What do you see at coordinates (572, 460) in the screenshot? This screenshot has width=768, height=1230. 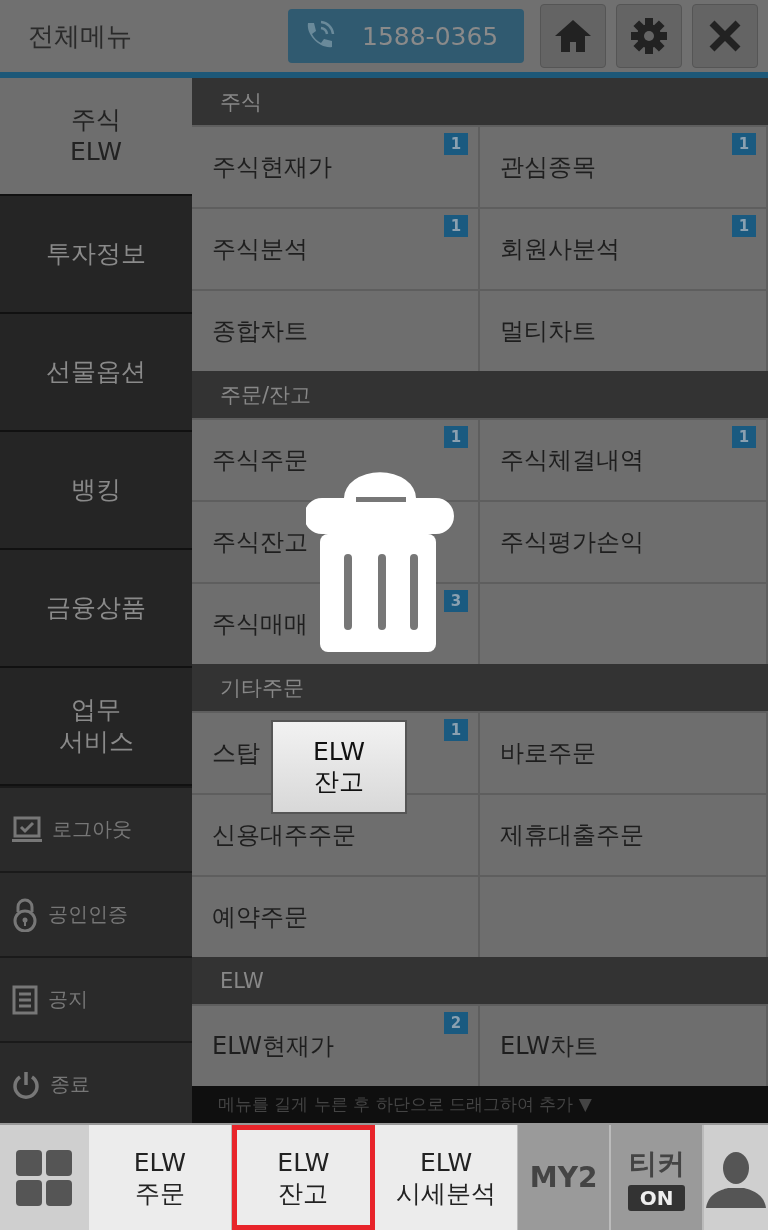 I see `menu-item: 주식체결내역` at bounding box center [572, 460].